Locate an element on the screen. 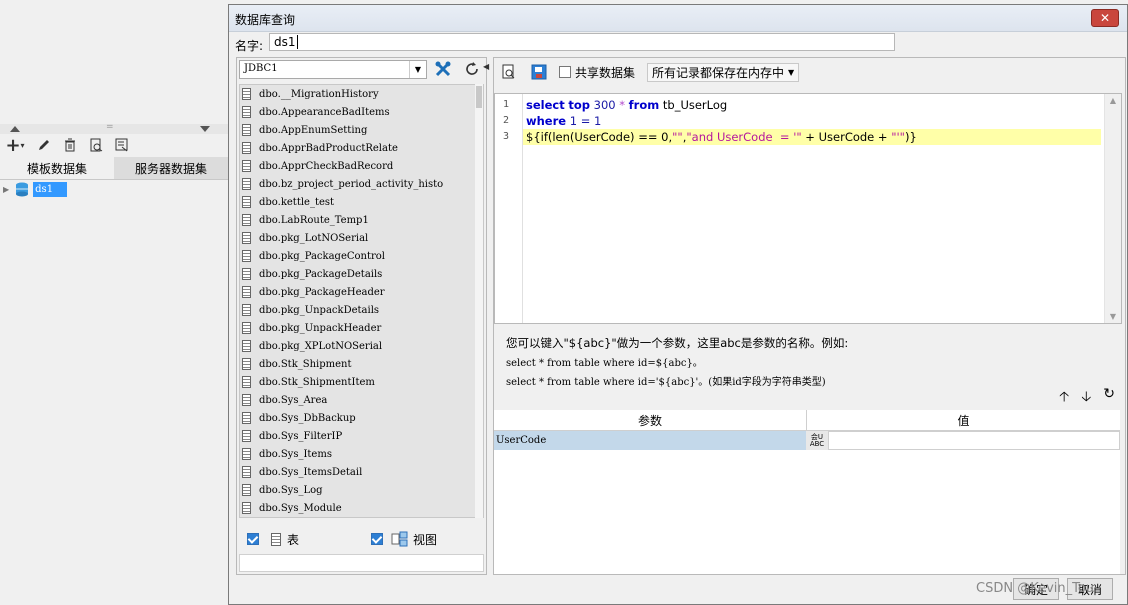  tree-item-ds1: ▶ ds1 is located at coordinates (35, 189).